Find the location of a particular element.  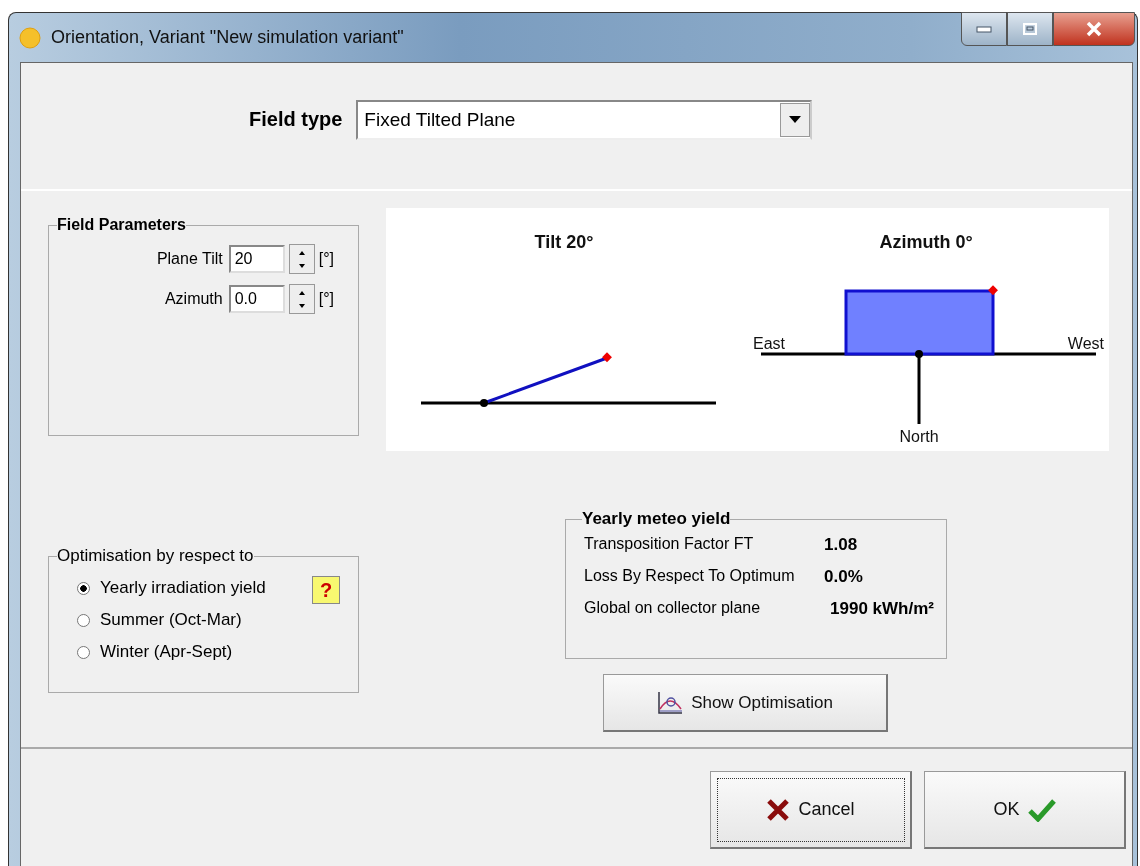

window-title: Orientation, Variant "New simulation variant" is located at coordinates (227, 37).